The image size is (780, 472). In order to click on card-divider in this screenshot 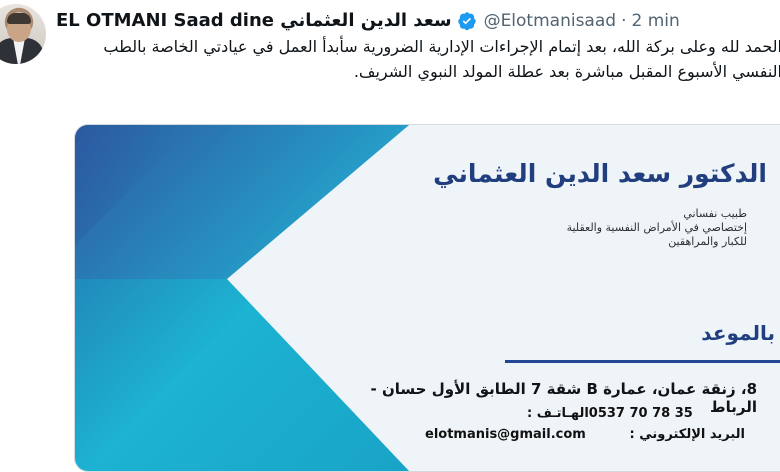, I will do `click(642, 361)`.